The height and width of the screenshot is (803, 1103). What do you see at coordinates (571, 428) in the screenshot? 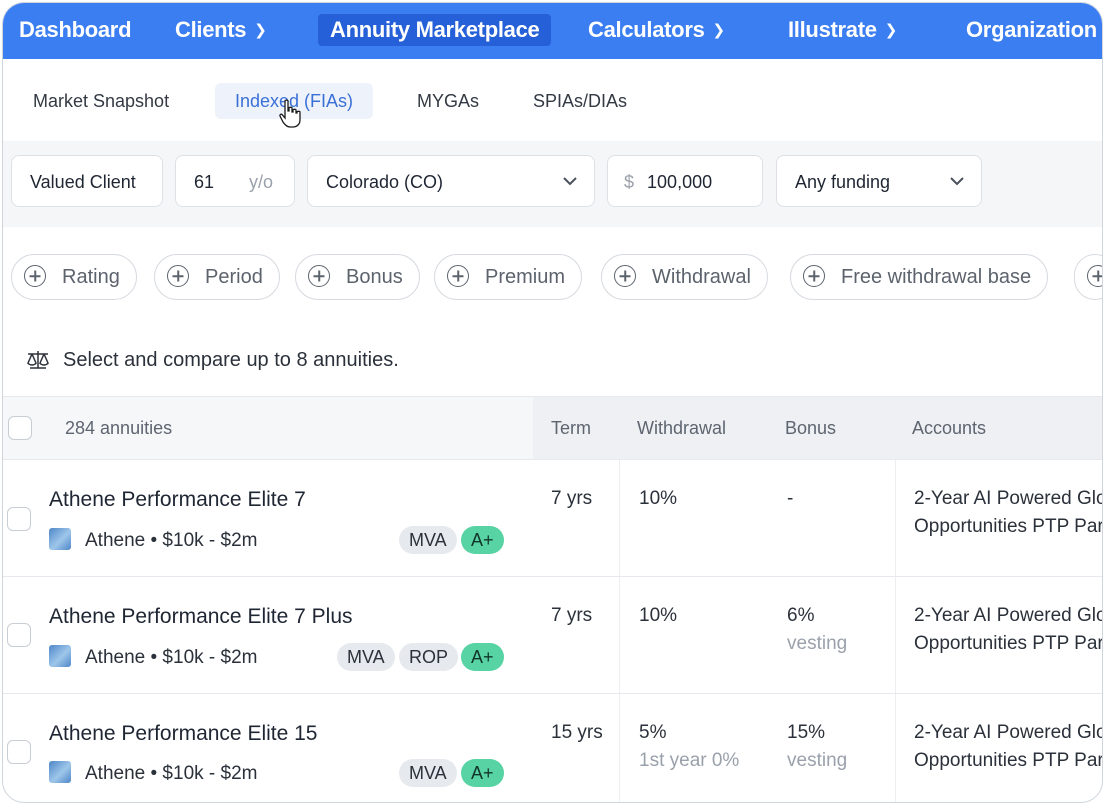
I see `column-header-term: Term` at bounding box center [571, 428].